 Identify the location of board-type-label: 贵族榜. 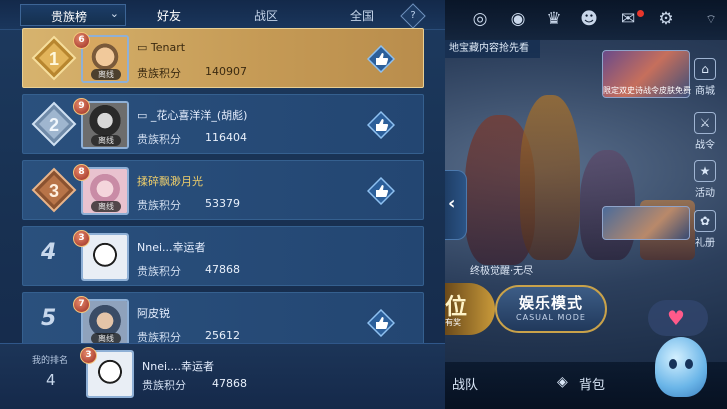
(69, 17).